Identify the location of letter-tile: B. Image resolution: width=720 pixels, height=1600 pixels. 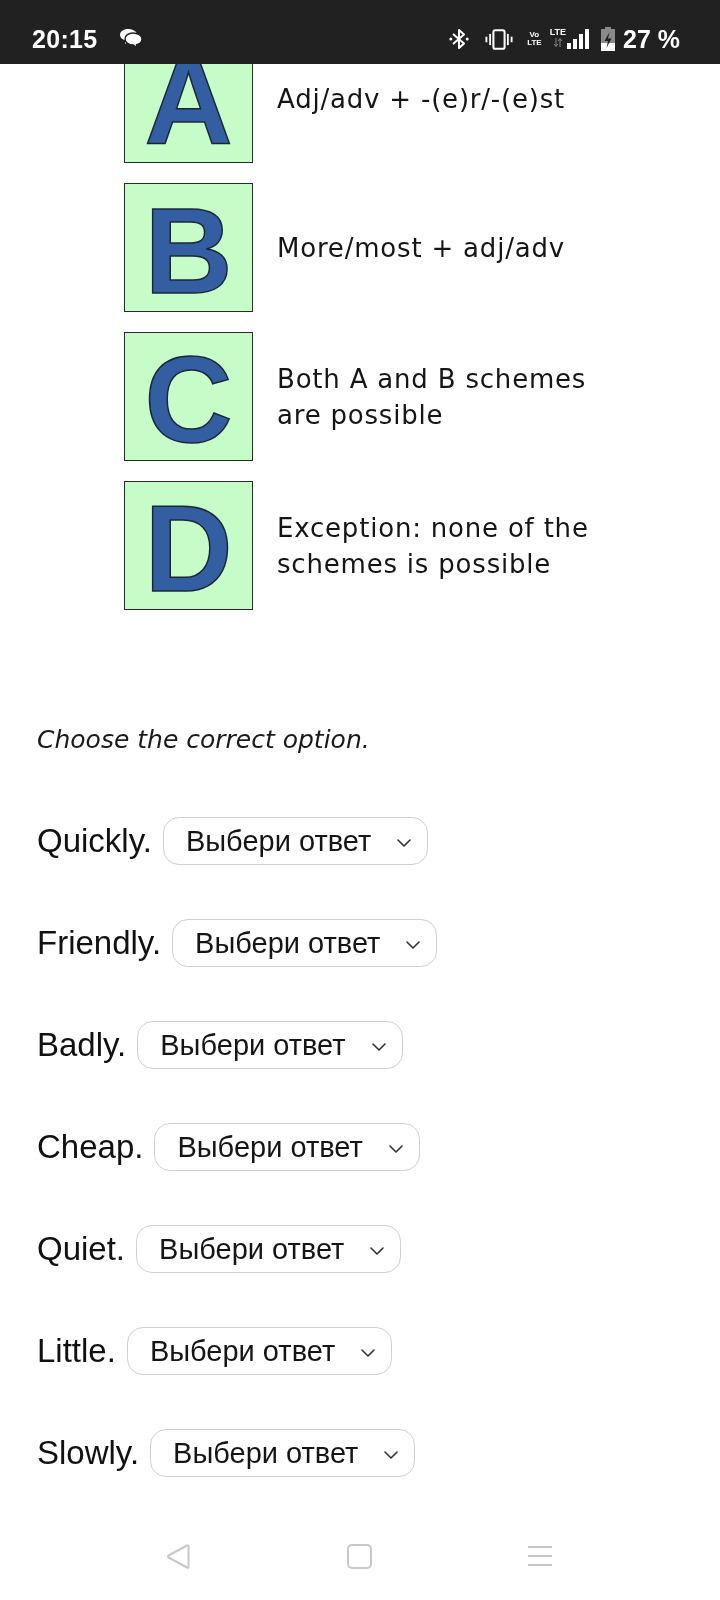
(188, 247).